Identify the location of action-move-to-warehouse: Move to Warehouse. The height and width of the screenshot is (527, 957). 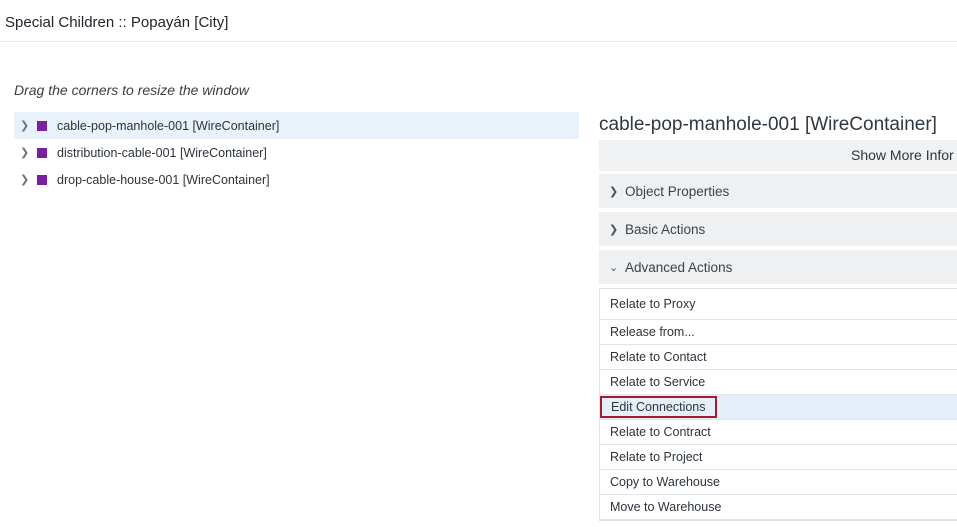
(778, 507).